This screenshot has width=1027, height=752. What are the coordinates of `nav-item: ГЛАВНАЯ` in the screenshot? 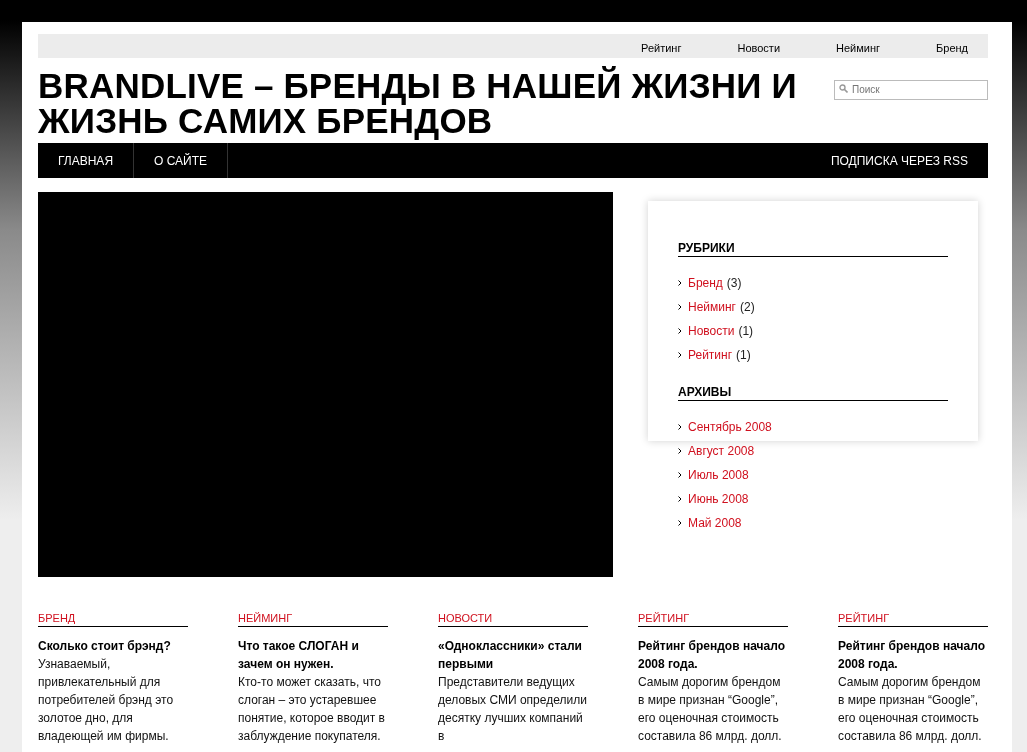 It's located at (86, 160).